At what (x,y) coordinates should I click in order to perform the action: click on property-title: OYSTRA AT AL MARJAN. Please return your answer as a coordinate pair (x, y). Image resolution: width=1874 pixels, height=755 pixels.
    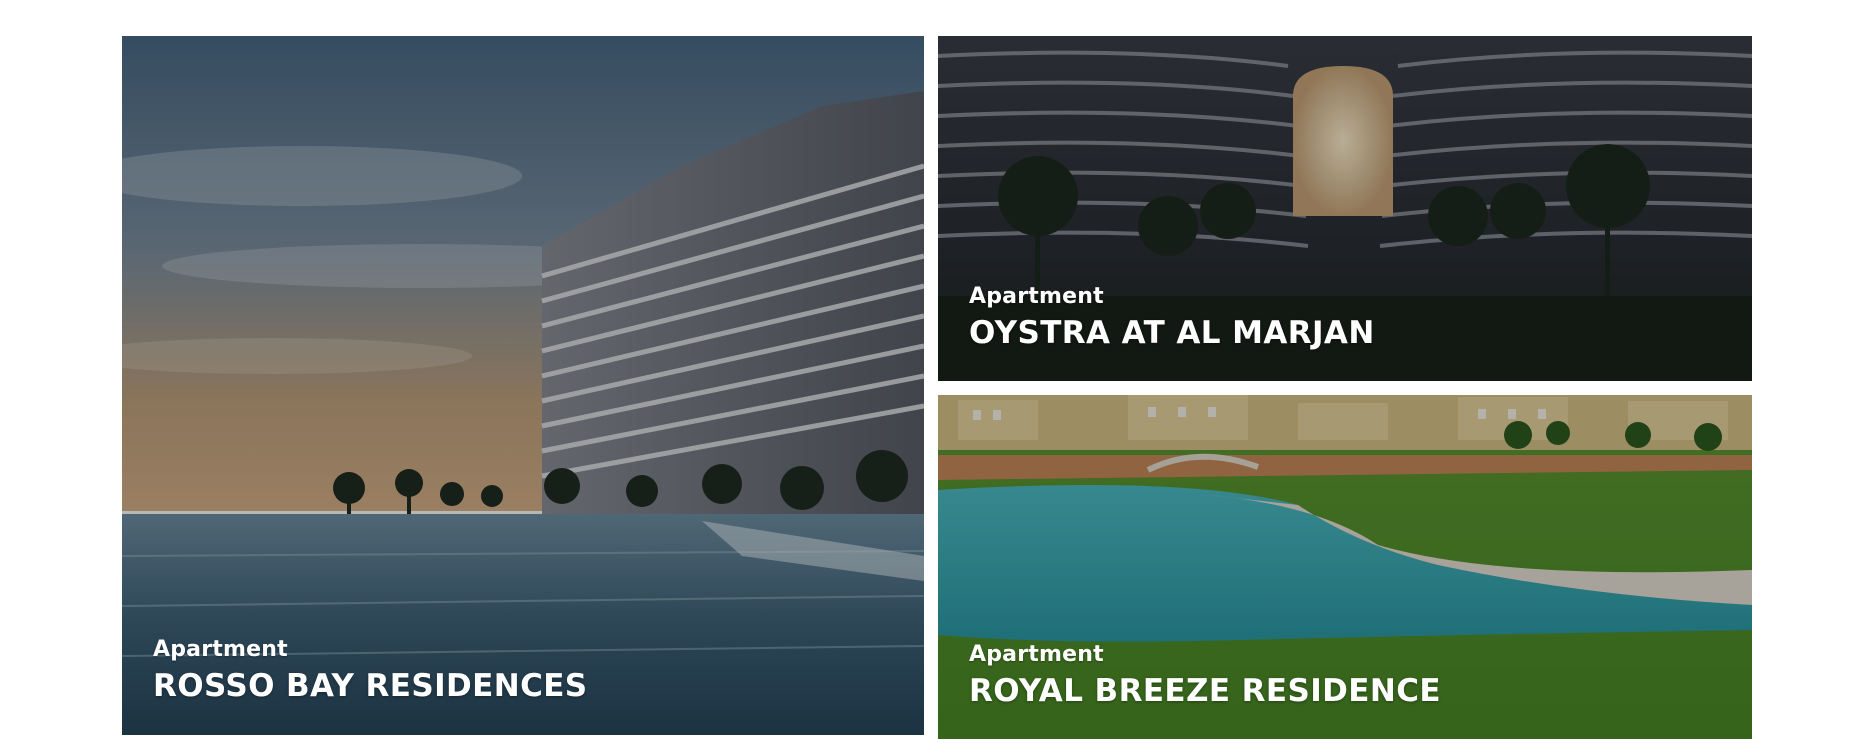
    Looking at the image, I should click on (1172, 333).